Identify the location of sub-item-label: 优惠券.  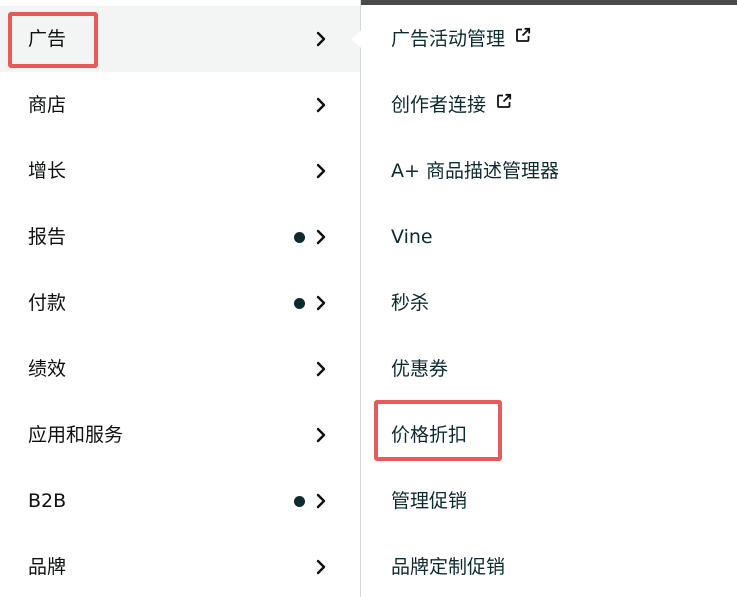
(420, 369).